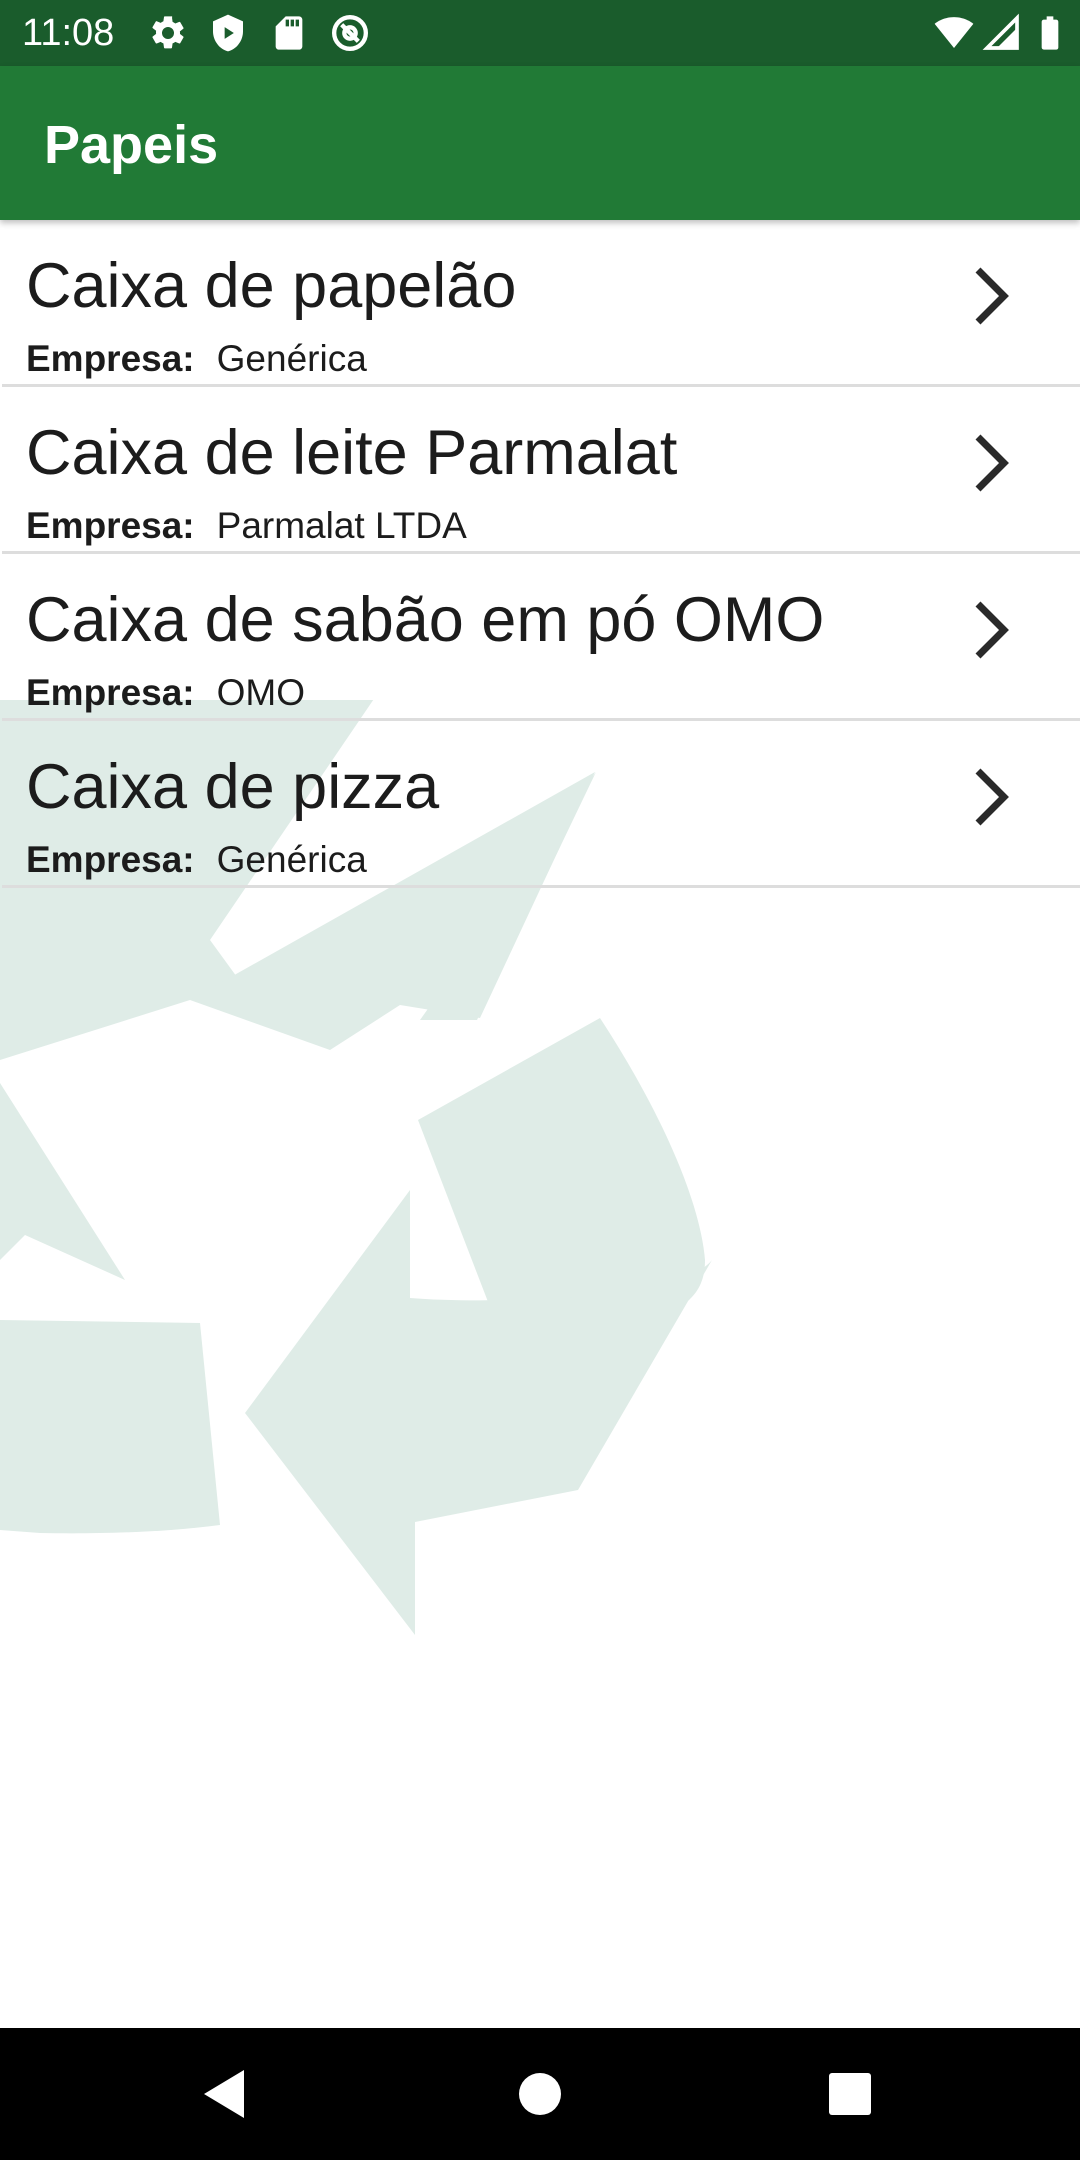 The image size is (1080, 2160). What do you see at coordinates (541, 303) in the screenshot?
I see `list-item: Caixa de papelão Empresa: Genérica` at bounding box center [541, 303].